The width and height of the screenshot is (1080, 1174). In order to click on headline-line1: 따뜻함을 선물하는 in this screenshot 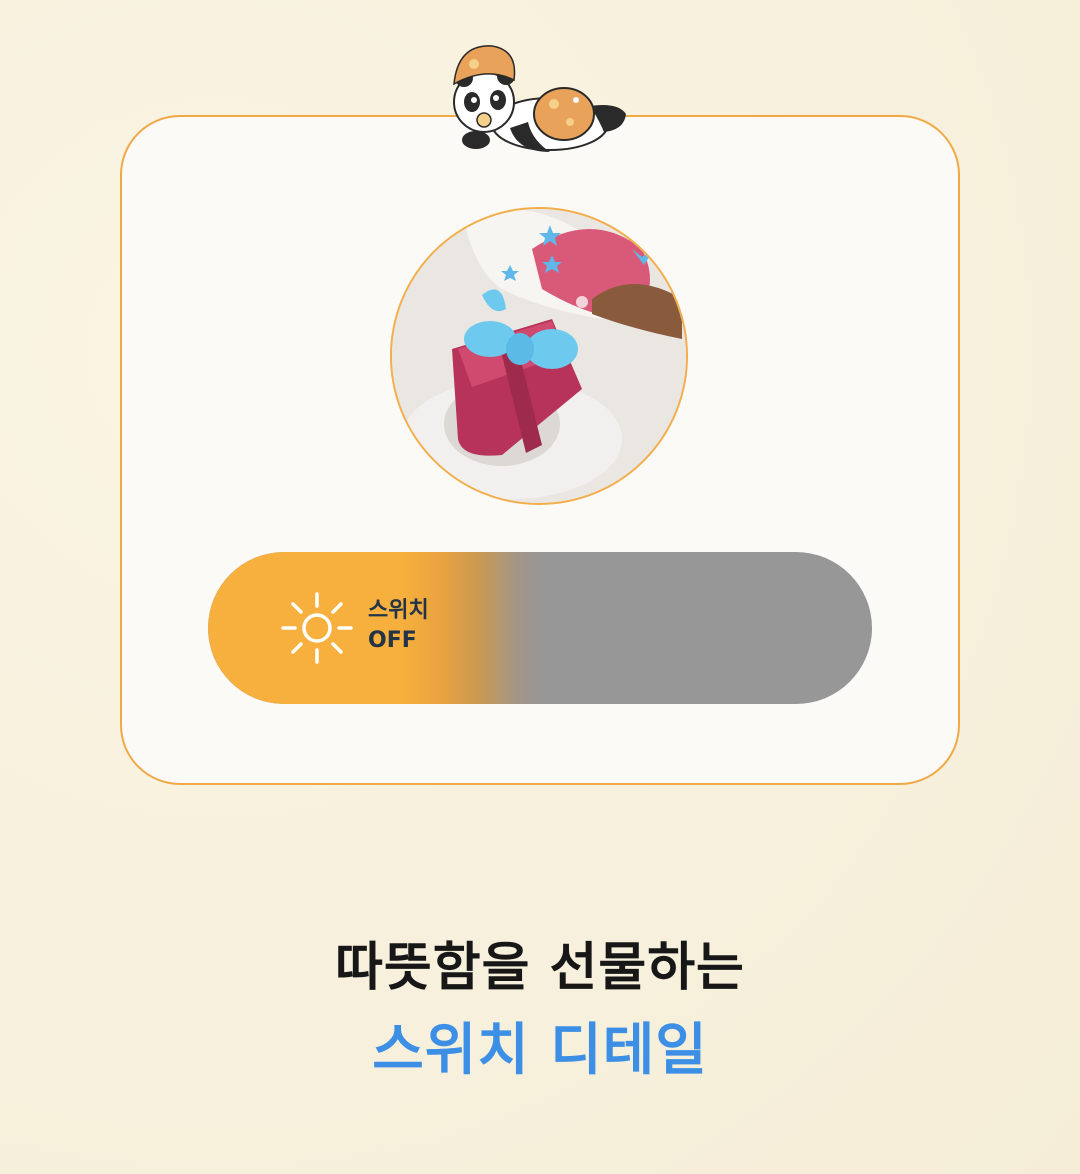, I will do `click(540, 968)`.